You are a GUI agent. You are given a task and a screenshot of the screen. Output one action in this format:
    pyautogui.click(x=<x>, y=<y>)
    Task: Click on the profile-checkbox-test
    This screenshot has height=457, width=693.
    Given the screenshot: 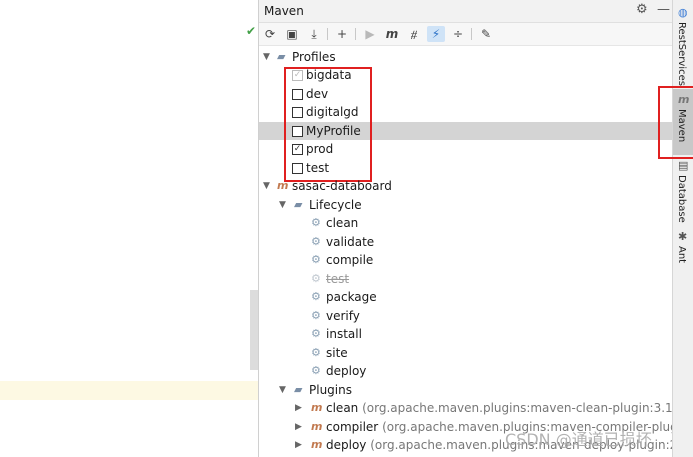 What is the action you would take?
    pyautogui.click(x=297, y=168)
    